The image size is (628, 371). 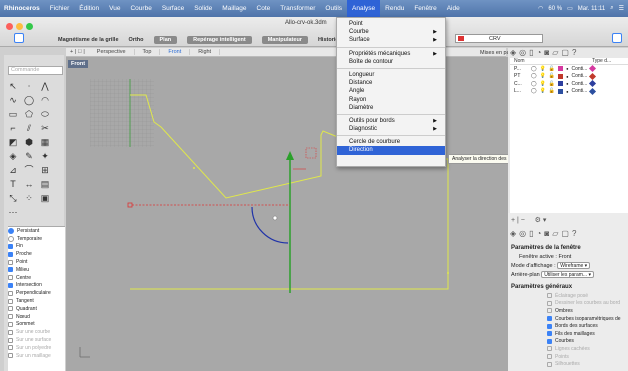 I want to click on osnap-item: Sur une surface, so click(x=36, y=340).